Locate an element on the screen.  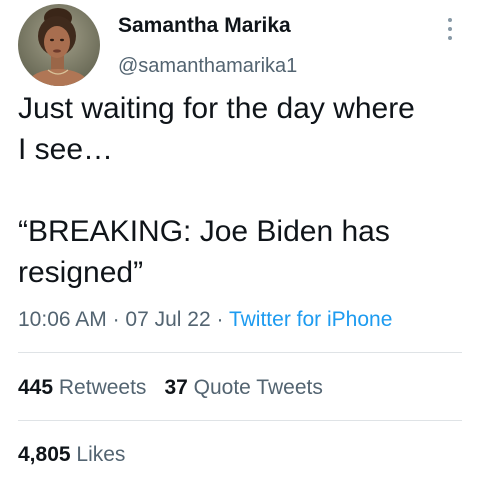
likes-label: Likes is located at coordinates (101, 454).